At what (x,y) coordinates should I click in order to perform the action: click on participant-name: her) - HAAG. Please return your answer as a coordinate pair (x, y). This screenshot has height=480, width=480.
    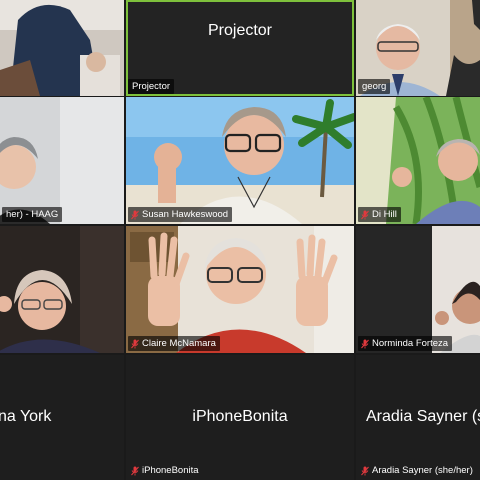
    Looking at the image, I should click on (32, 214).